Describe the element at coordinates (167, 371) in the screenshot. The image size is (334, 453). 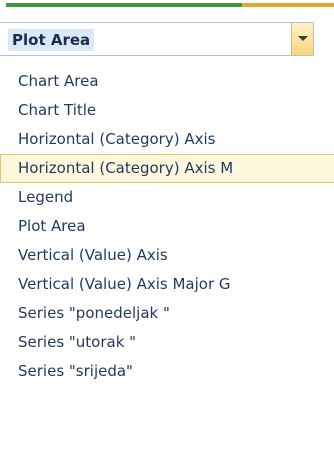
I see `list-item-series-srijeda: Series "srijeda"` at that location.